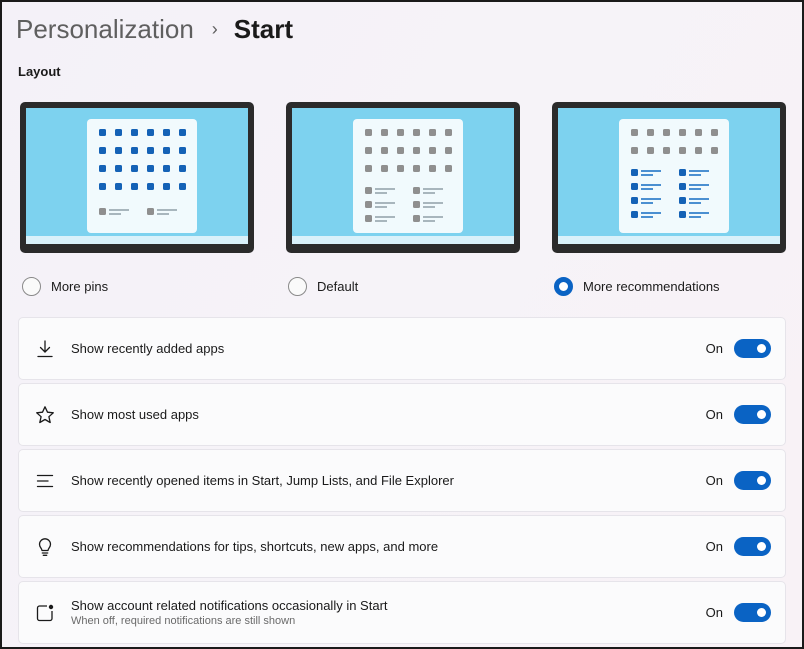  I want to click on layout-option-default: Default, so click(403, 199).